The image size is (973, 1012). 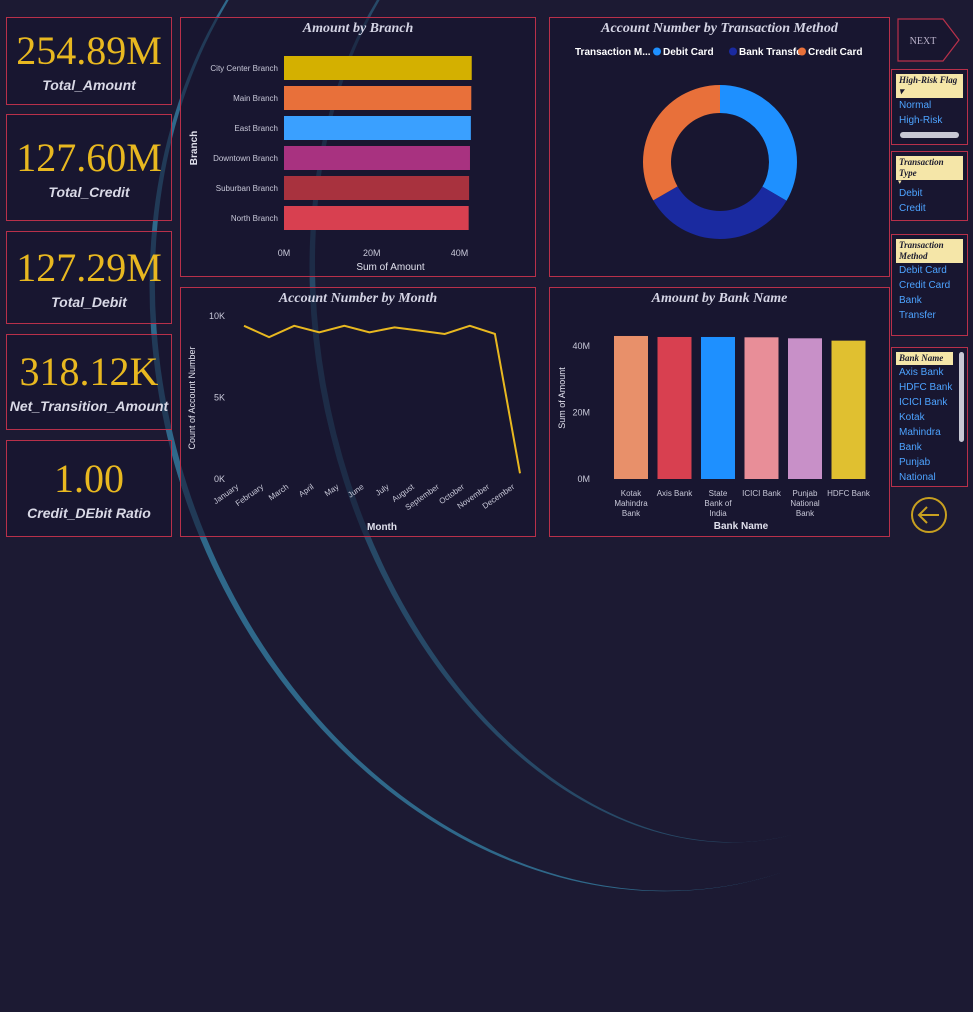 What do you see at coordinates (278, 492) in the screenshot?
I see `month-label: March` at bounding box center [278, 492].